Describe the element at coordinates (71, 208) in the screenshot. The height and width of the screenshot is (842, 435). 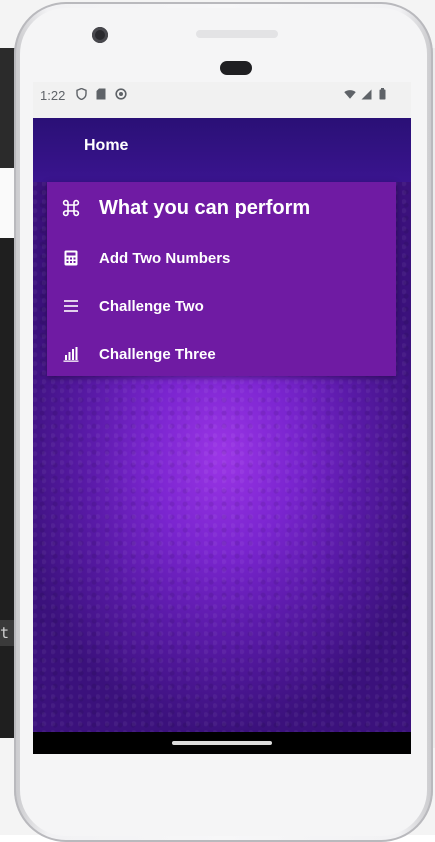
I see `command-icon` at that location.